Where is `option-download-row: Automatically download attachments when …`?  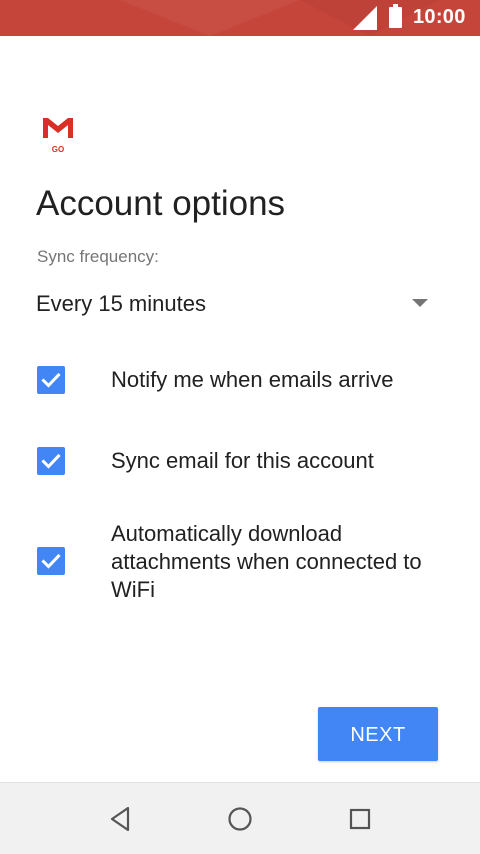
option-download-row: Automatically download attachments when … is located at coordinates (240, 565).